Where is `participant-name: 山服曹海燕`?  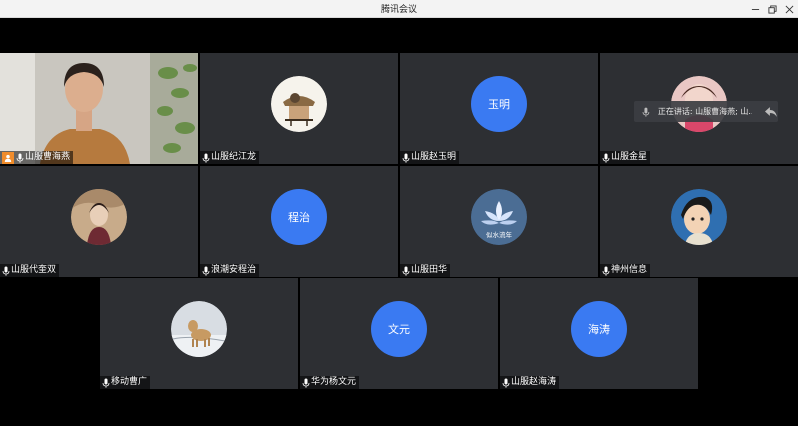
participant-name: 山服曹海燕 is located at coordinates (48, 157).